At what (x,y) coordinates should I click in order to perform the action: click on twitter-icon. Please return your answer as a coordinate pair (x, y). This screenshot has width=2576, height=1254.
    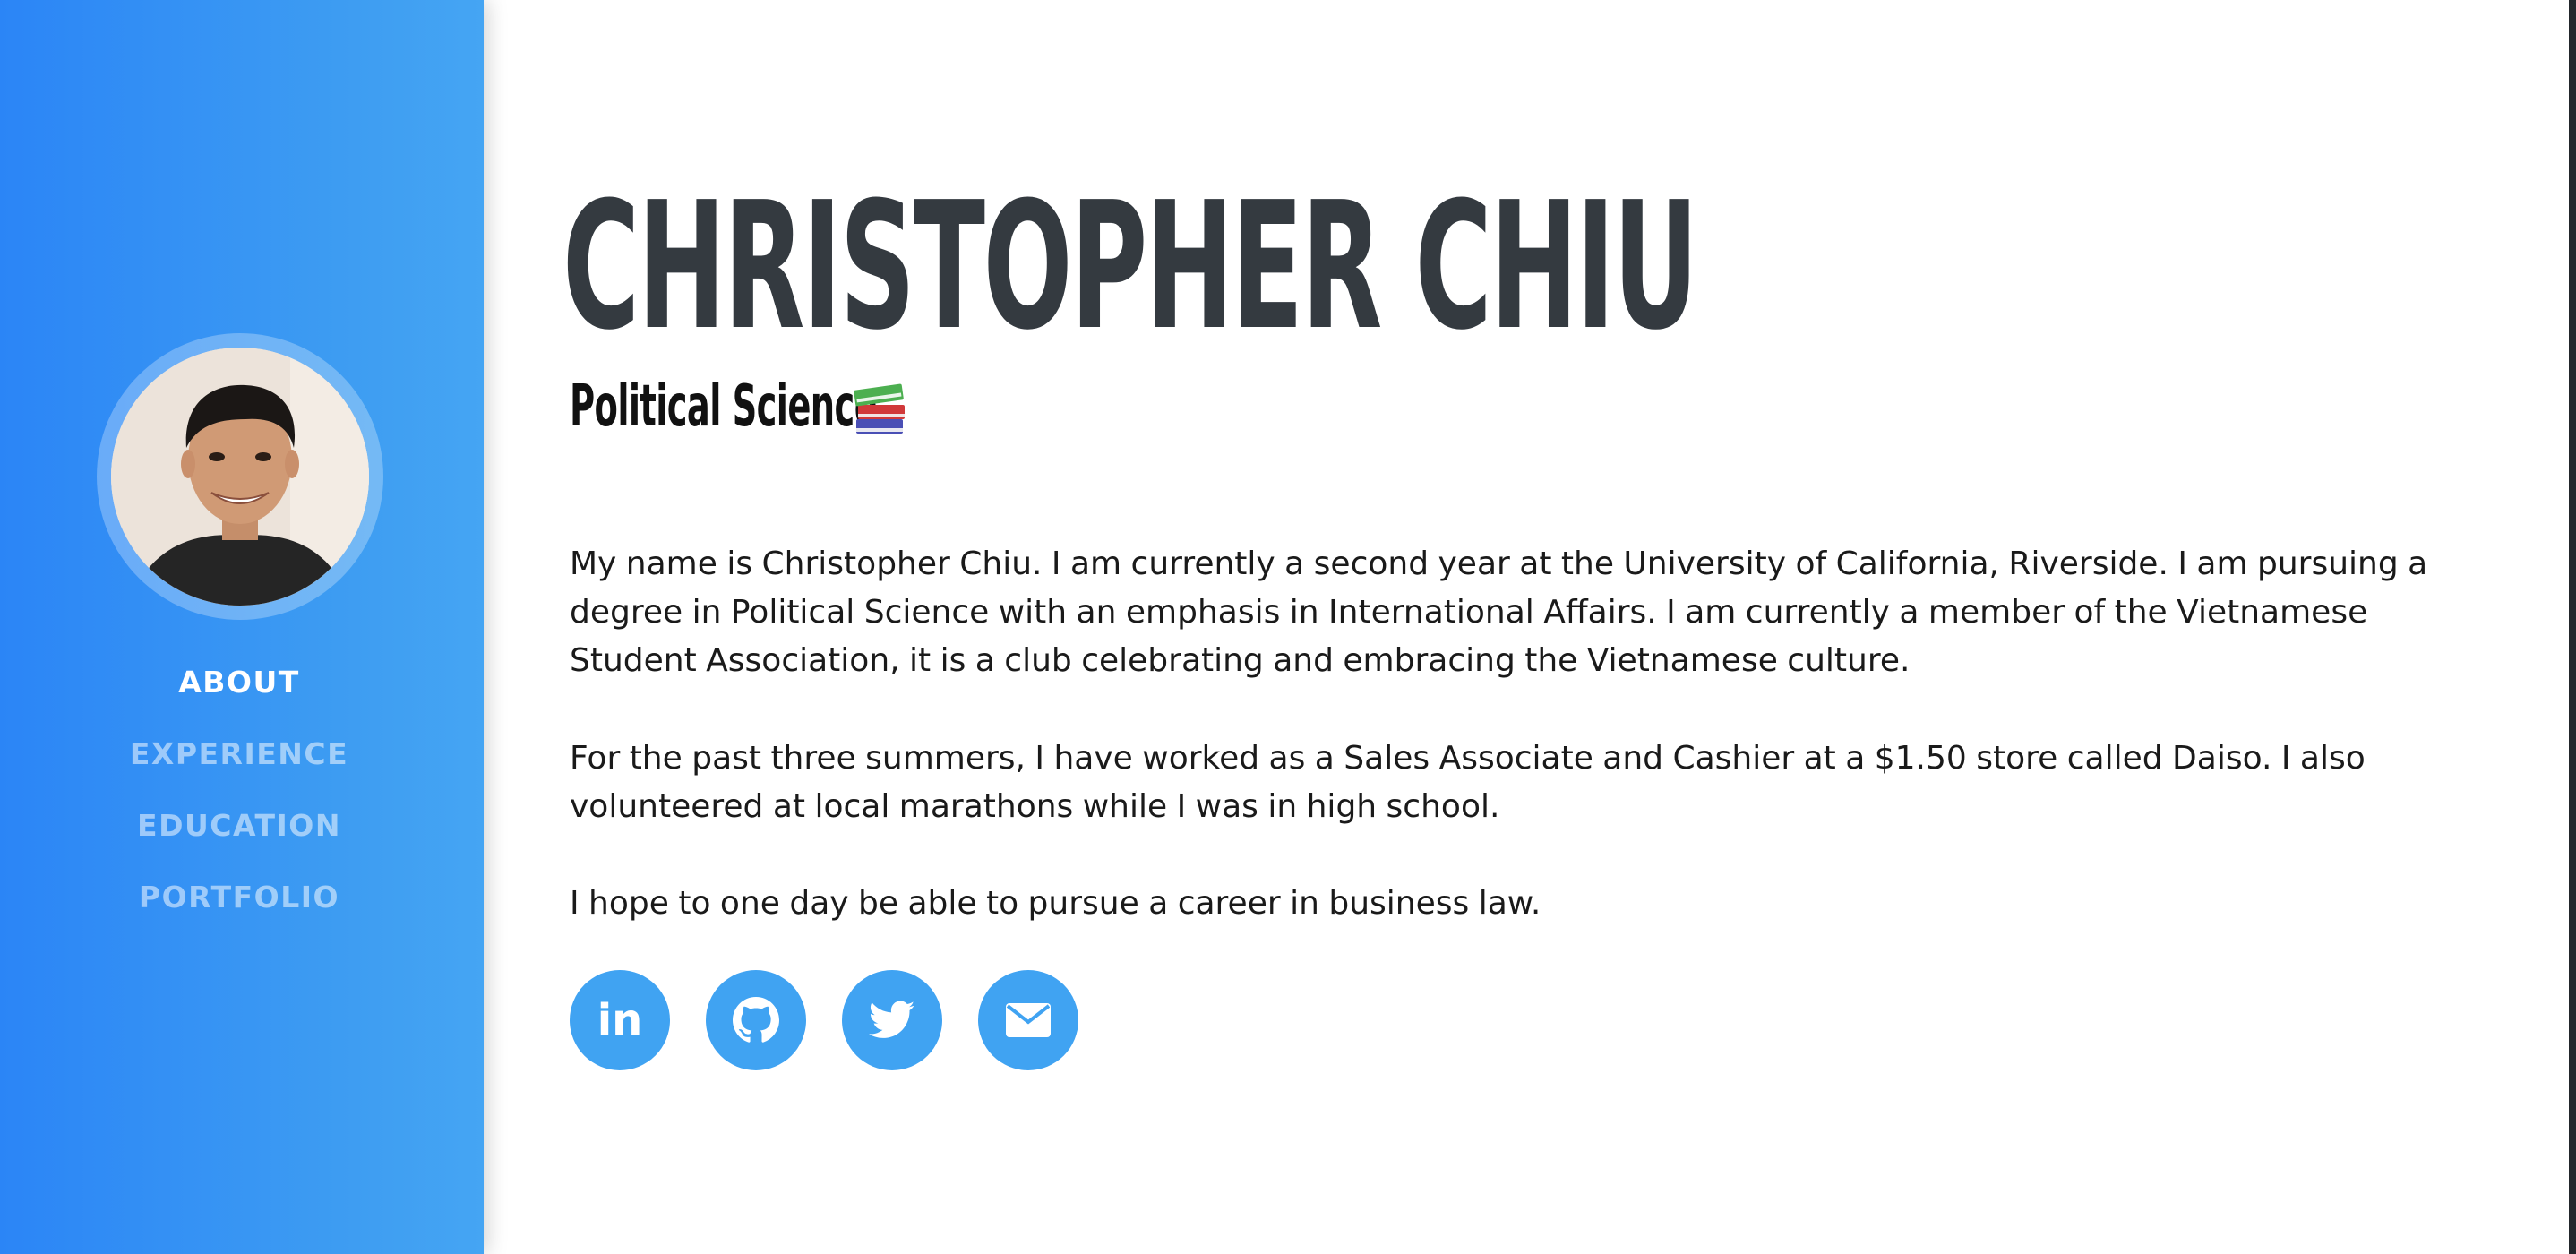
    Looking at the image, I should click on (892, 1019).